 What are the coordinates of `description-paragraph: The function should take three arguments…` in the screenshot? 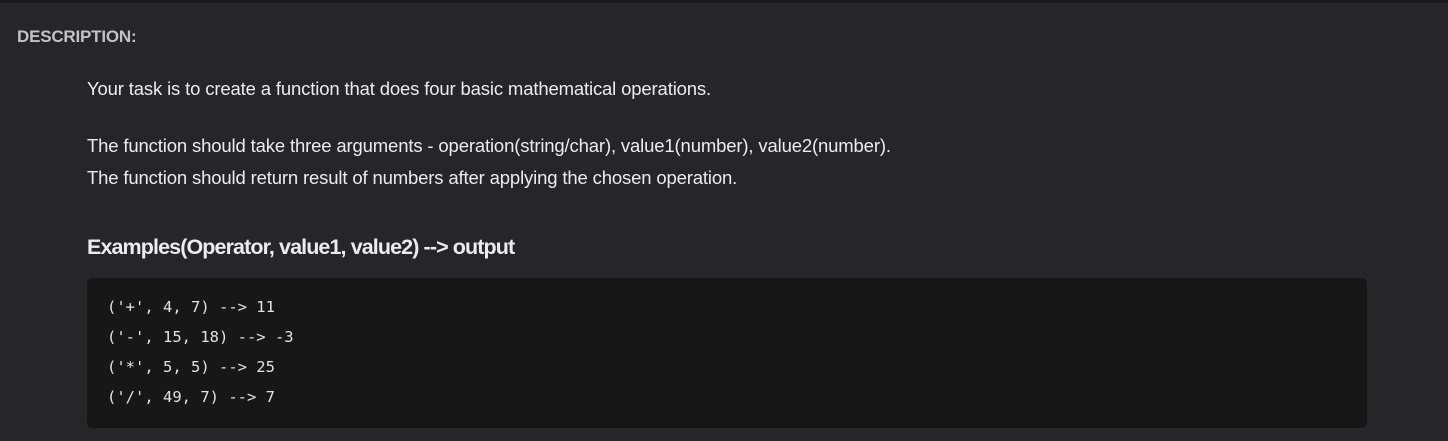 It's located at (489, 145).